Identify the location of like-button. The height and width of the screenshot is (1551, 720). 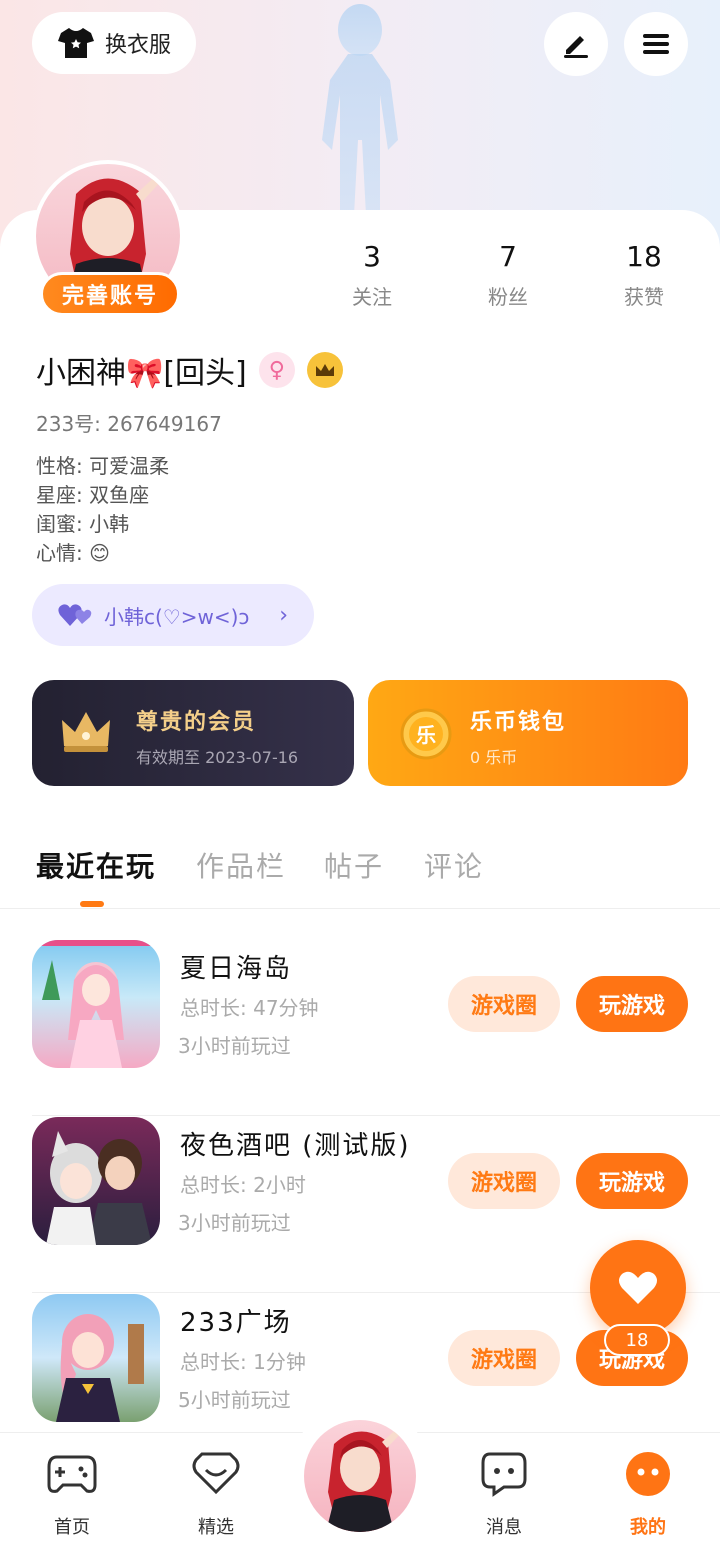
(638, 1288).